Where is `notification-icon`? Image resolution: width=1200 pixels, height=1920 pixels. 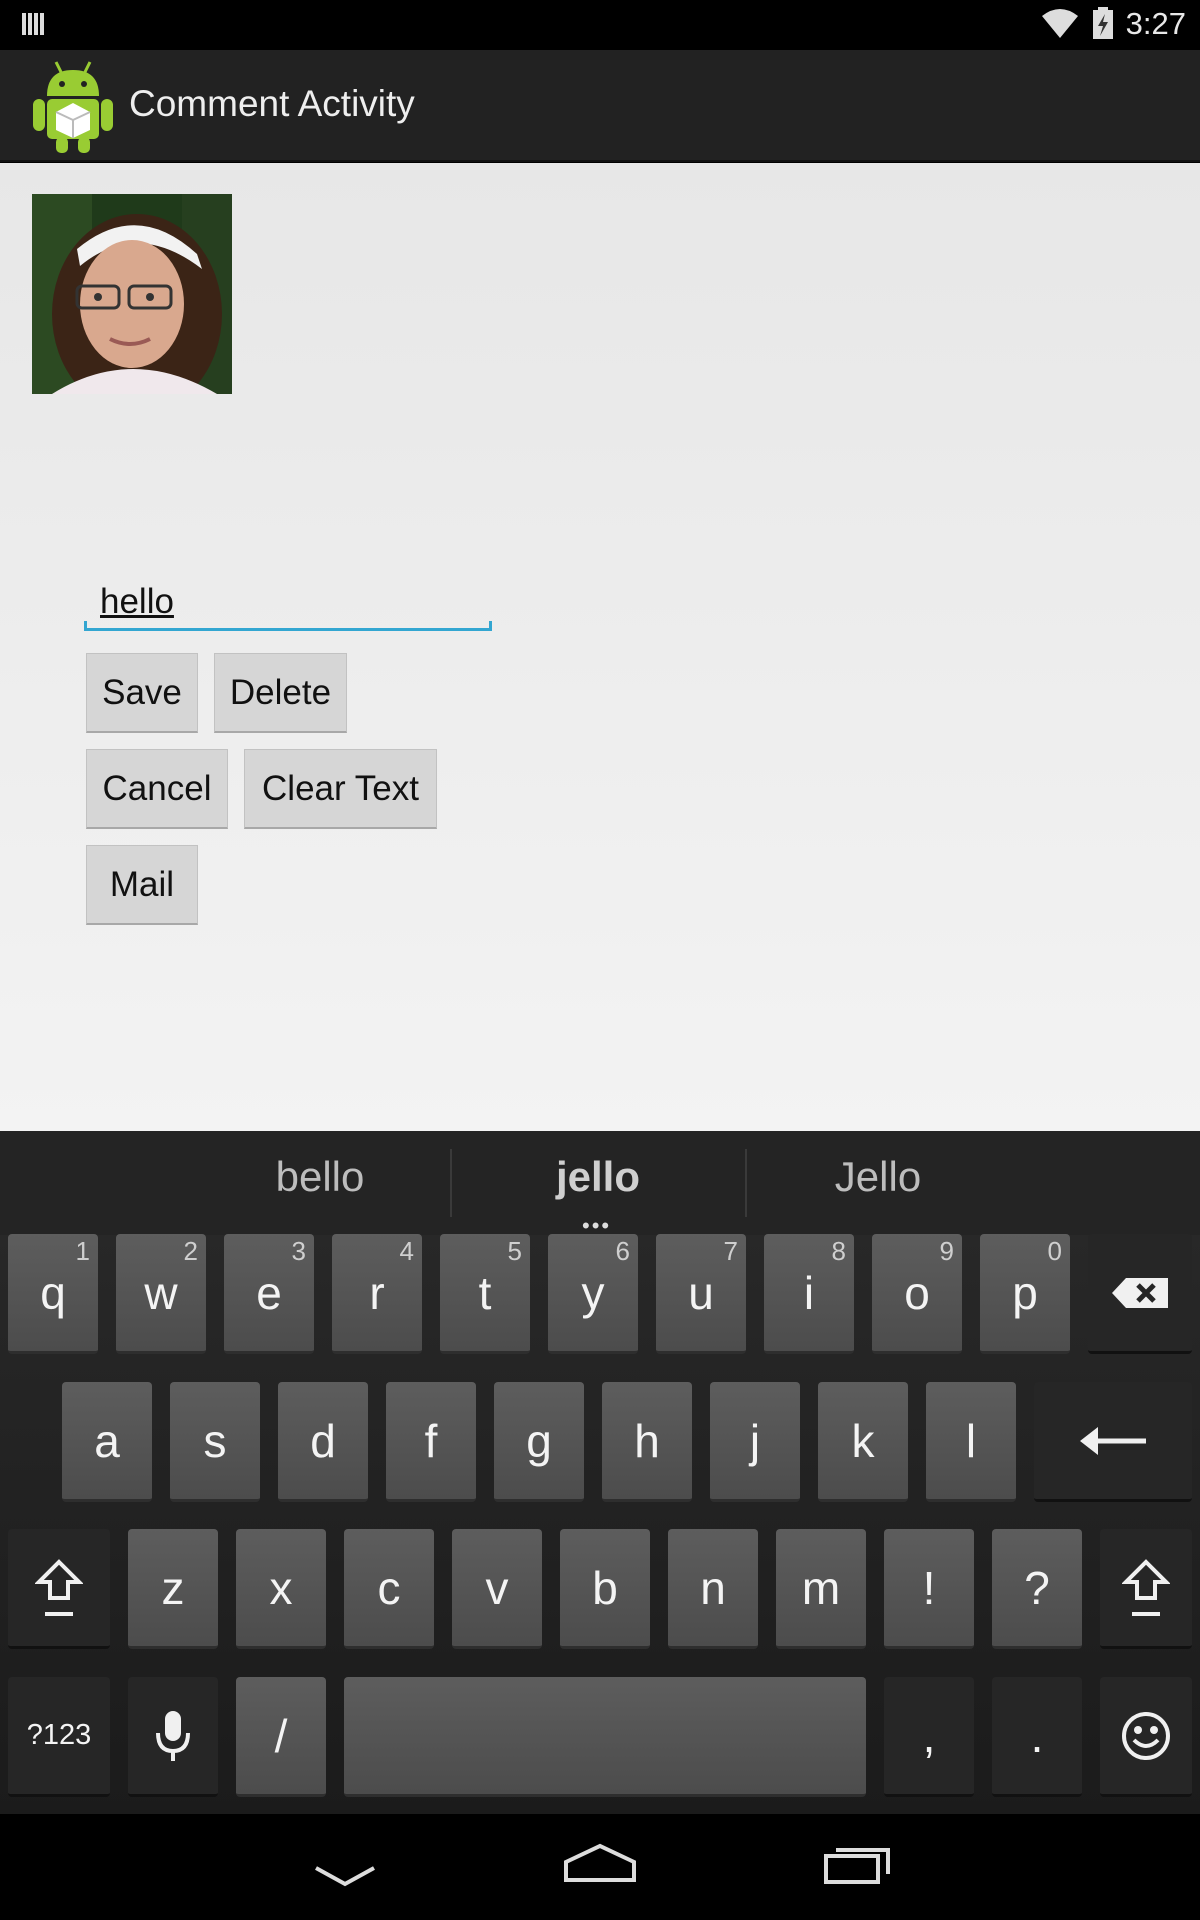 notification-icon is located at coordinates (33, 24).